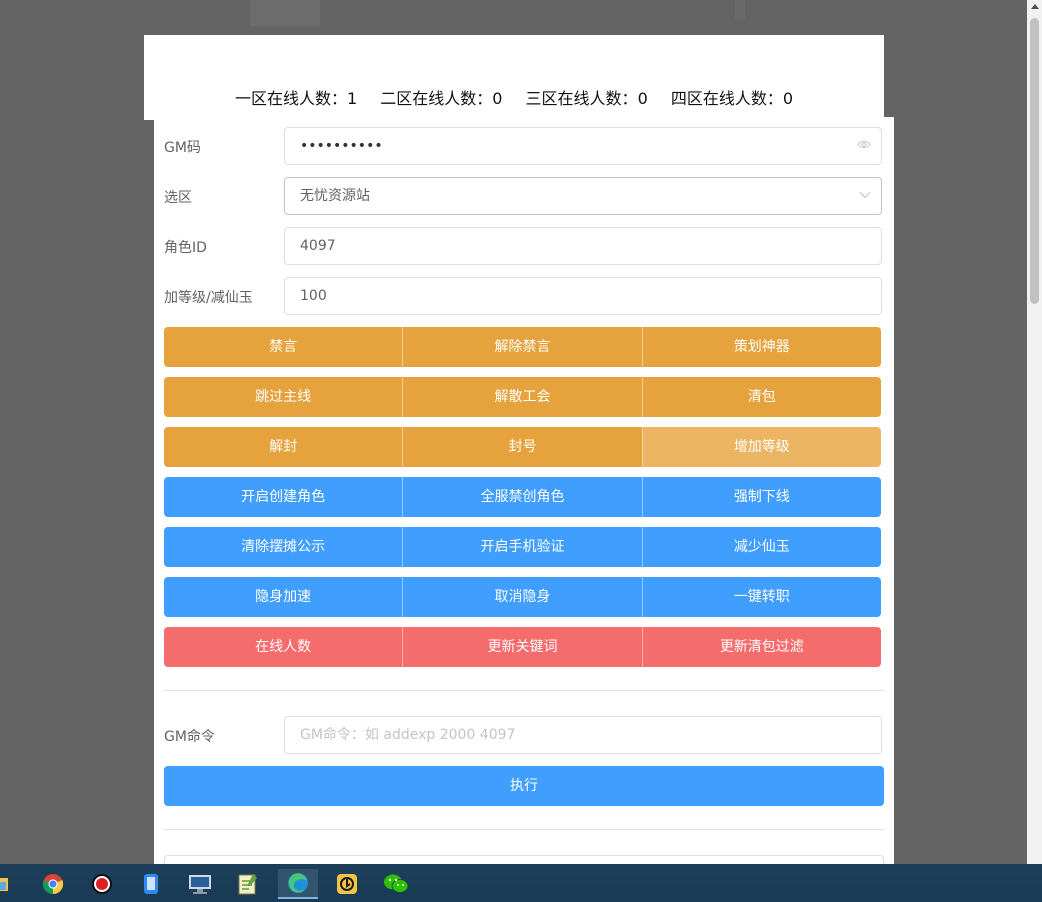  What do you see at coordinates (524, 786) in the screenshot?
I see `execute-button: 执行` at bounding box center [524, 786].